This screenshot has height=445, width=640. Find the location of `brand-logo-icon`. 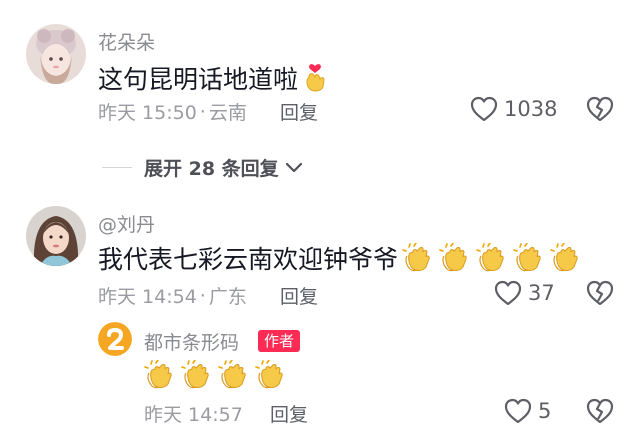

brand-logo-icon is located at coordinates (115, 339).